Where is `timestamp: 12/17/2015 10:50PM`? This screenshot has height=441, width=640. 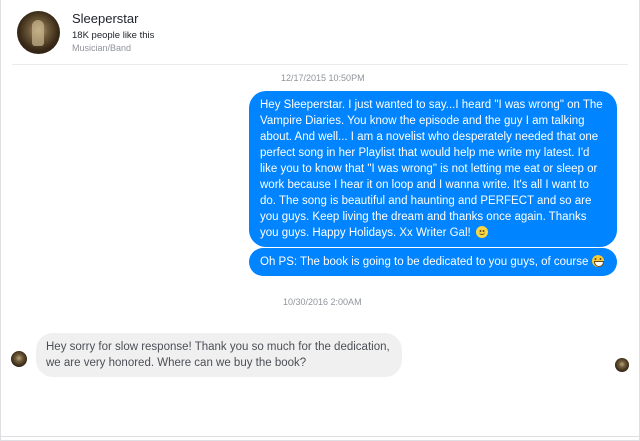
timestamp: 12/17/2015 10:50PM is located at coordinates (323, 78).